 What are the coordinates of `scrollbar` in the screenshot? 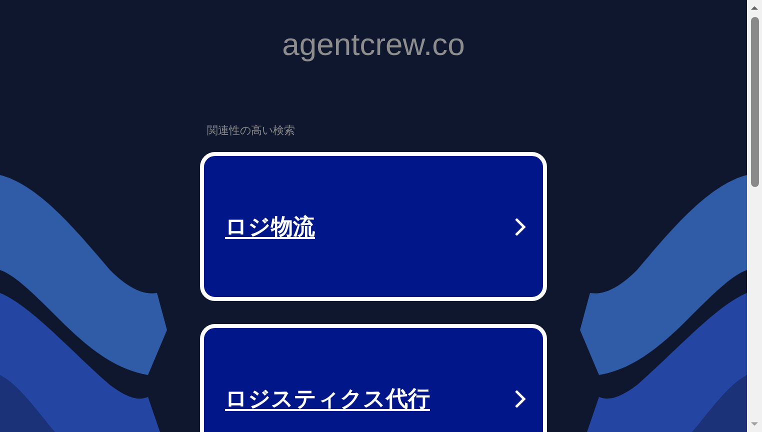 It's located at (754, 216).